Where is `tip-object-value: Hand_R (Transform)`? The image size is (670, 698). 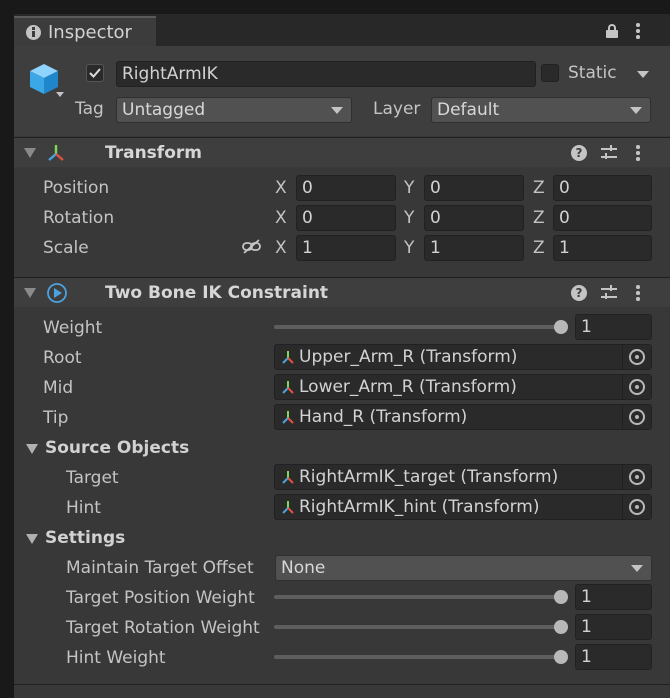 tip-object-value: Hand_R (Transform) is located at coordinates (383, 417).